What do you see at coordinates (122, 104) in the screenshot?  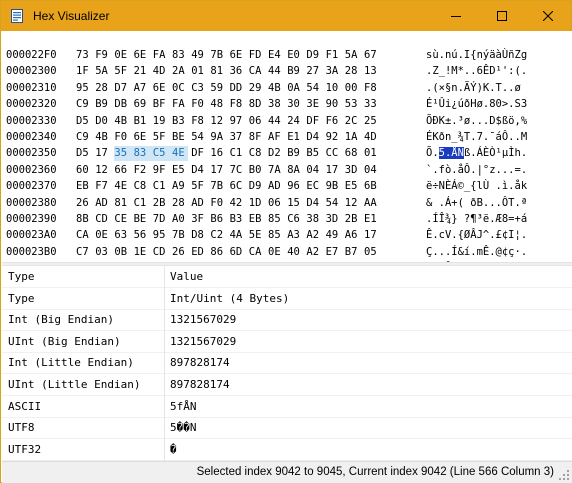 I see `hex-byte: DB` at bounding box center [122, 104].